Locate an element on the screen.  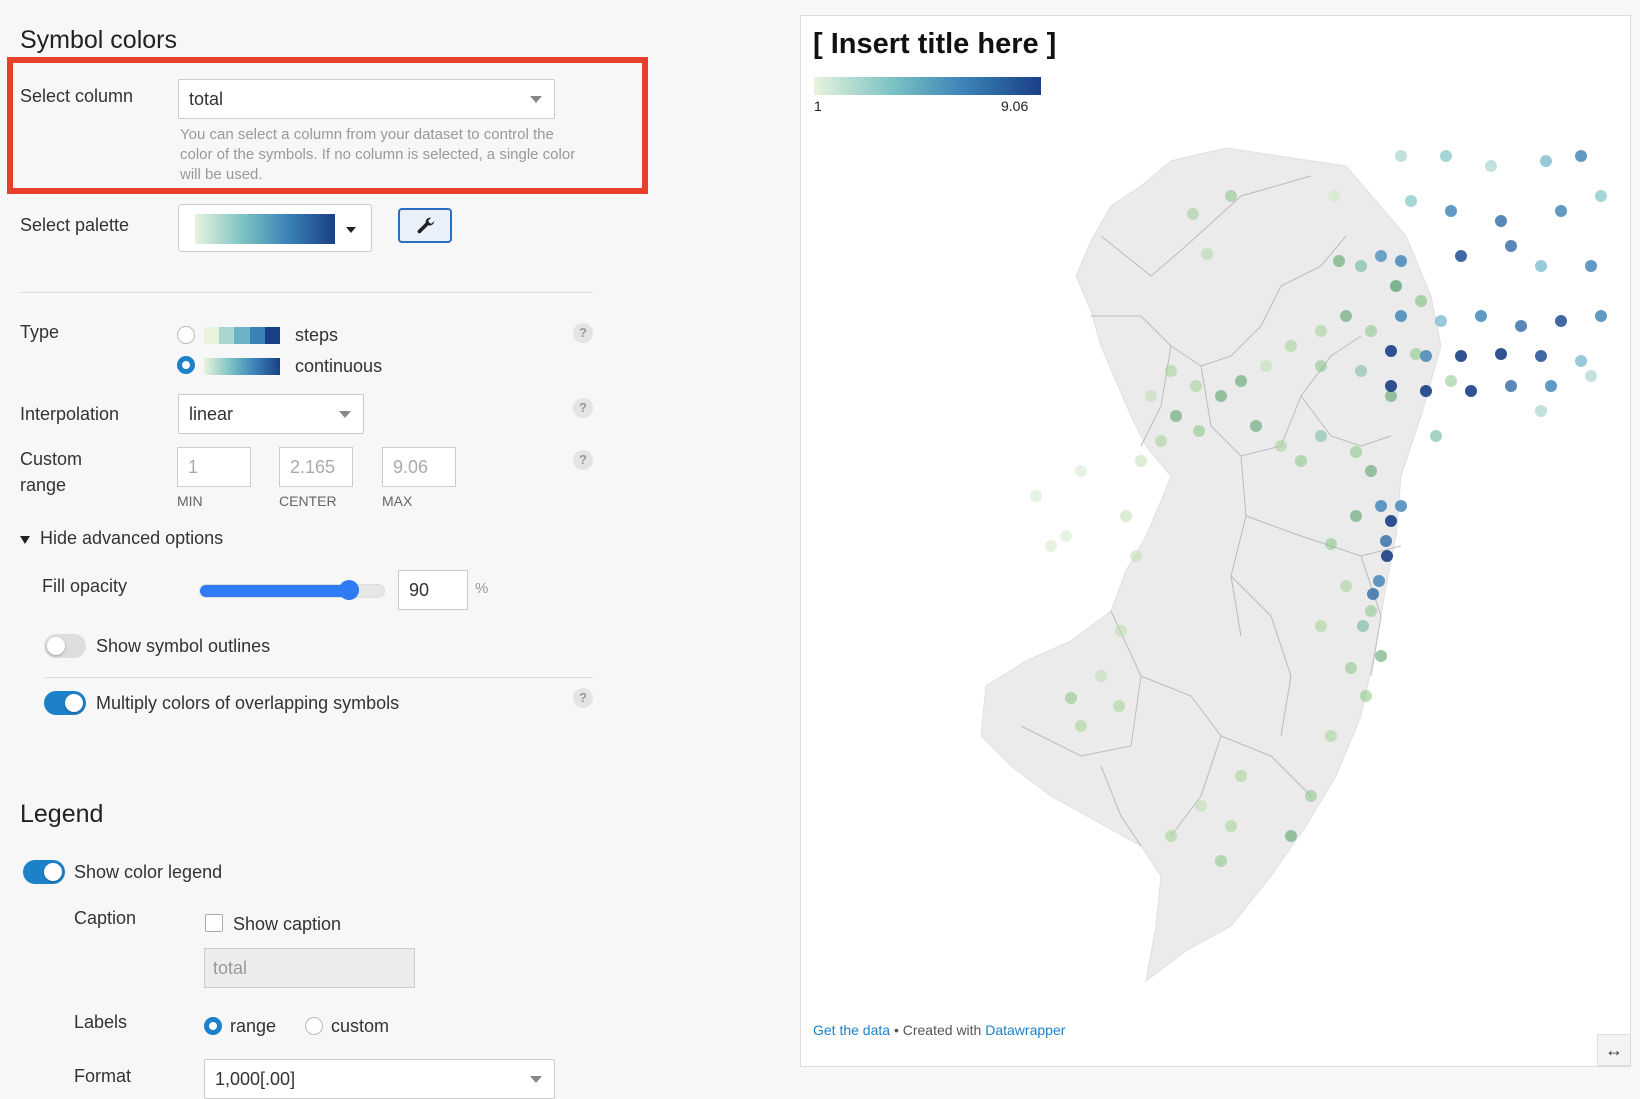
caption-label: Caption is located at coordinates (105, 918).